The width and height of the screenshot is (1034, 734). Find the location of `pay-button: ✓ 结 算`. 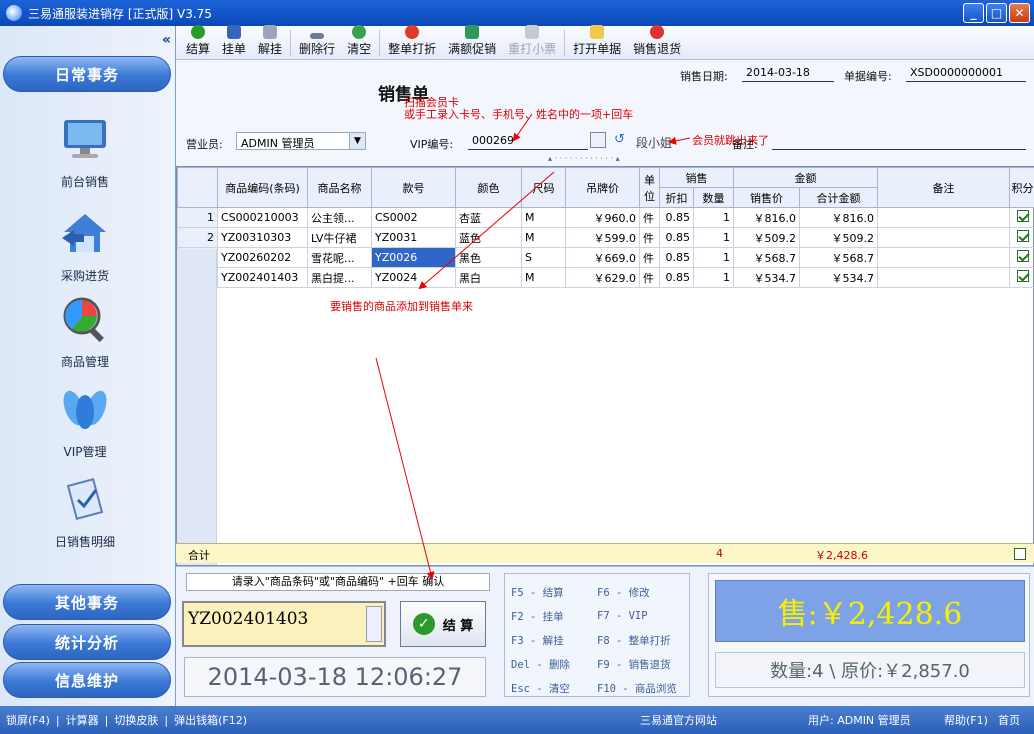

pay-button: ✓ 结 算 is located at coordinates (443, 624).